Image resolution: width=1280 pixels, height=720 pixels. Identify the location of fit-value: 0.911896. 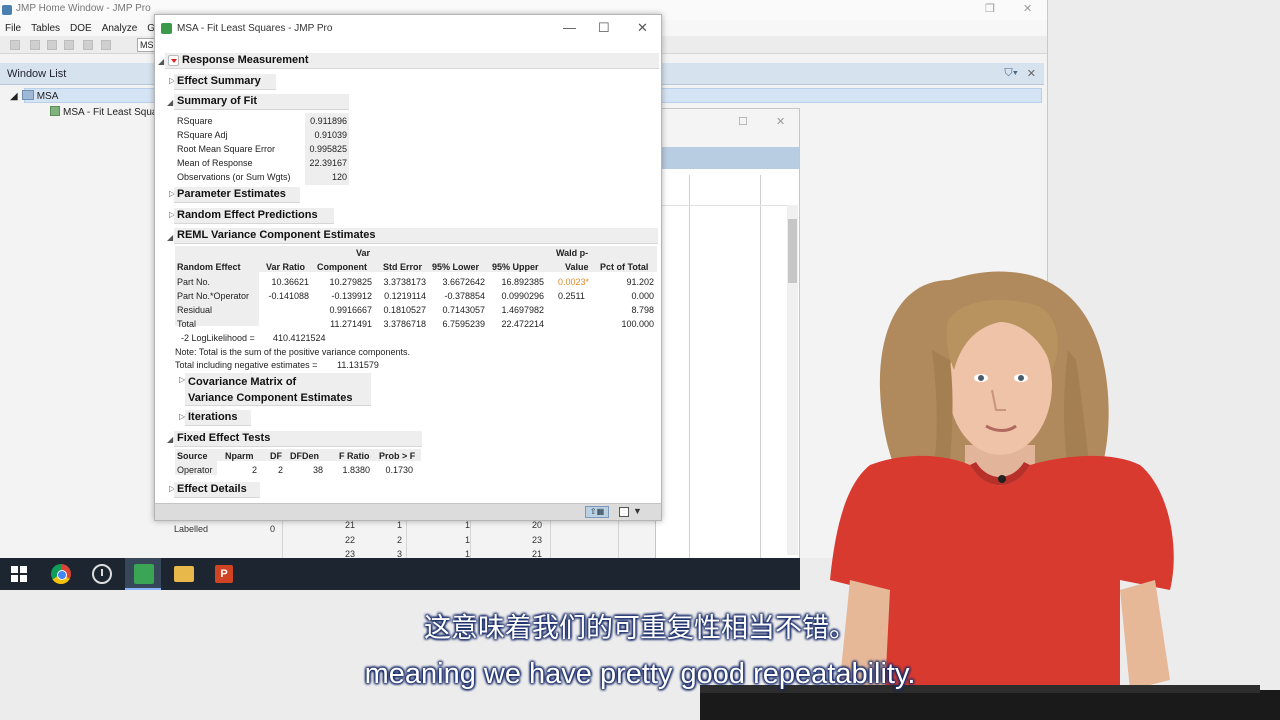
(328, 121).